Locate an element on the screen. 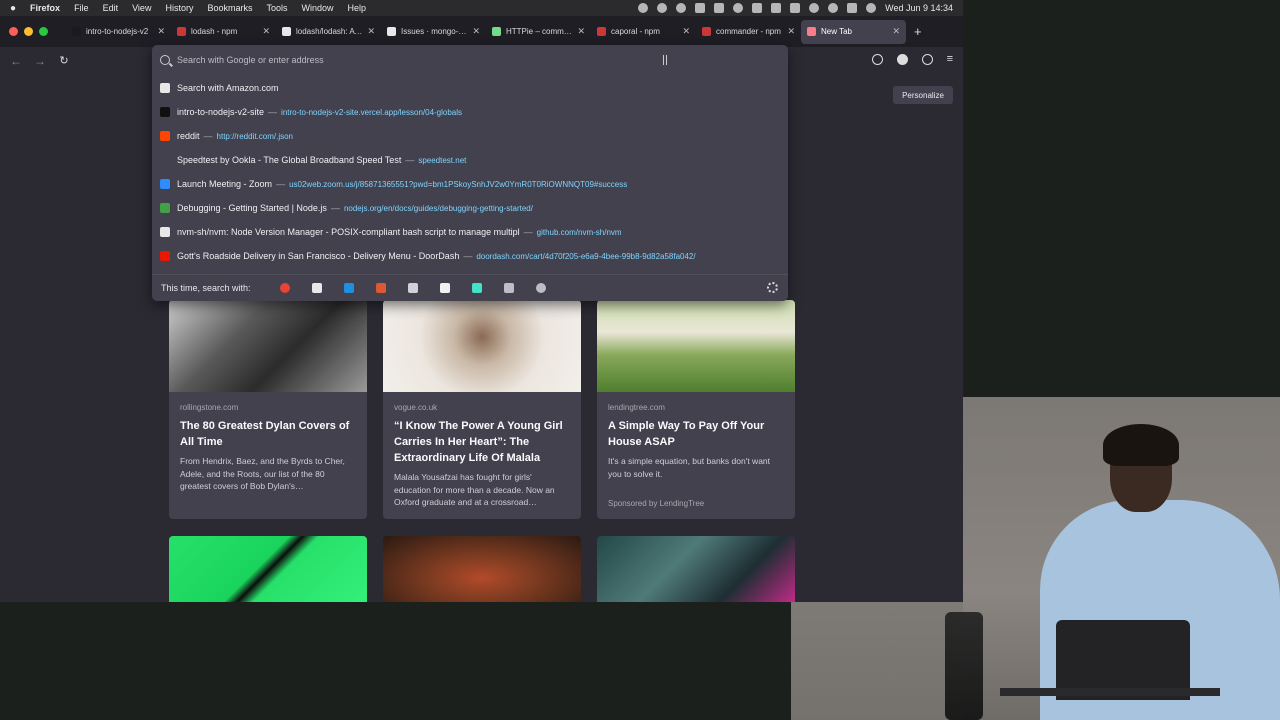  close-window-button is located at coordinates (13, 31).